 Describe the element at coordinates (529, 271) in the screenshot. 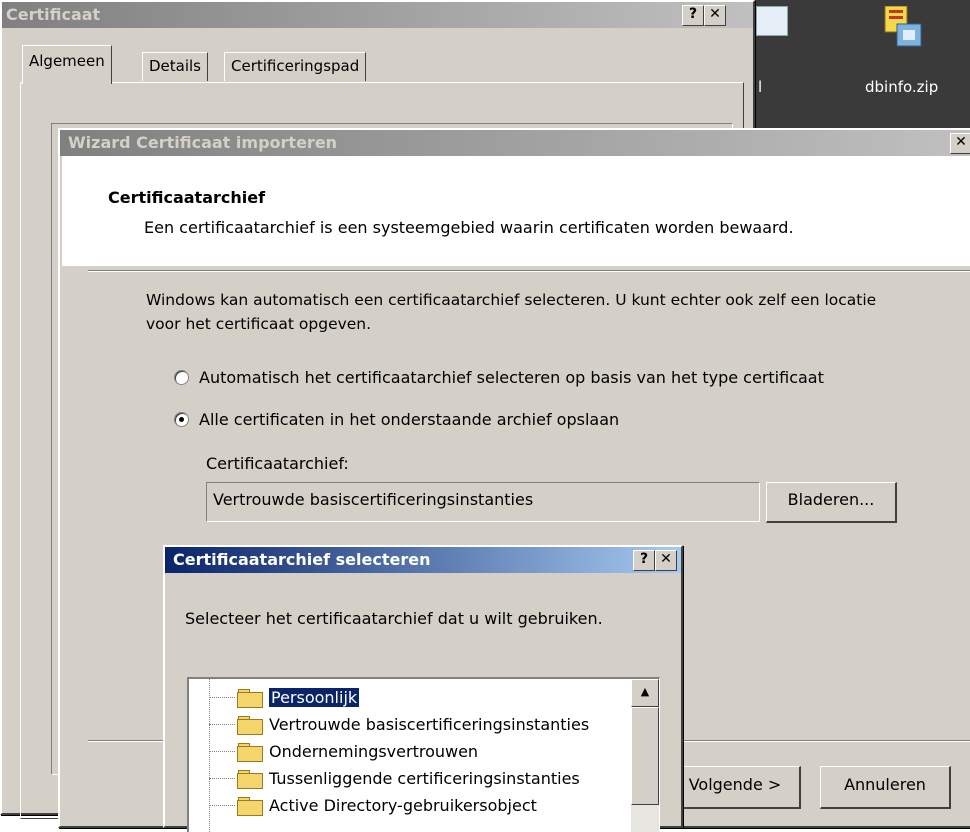

I see `header-divider` at that location.